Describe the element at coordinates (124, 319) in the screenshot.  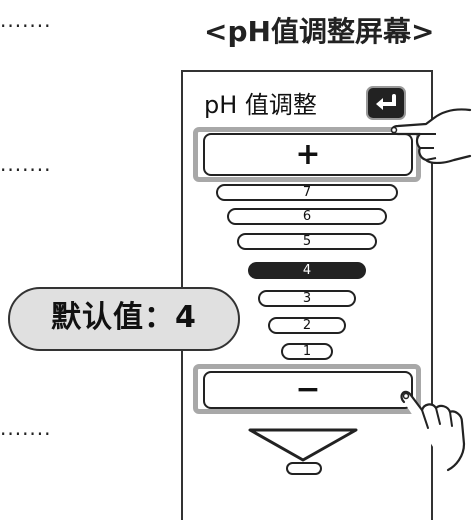
I see `default-value-callout: 默认值：4` at that location.